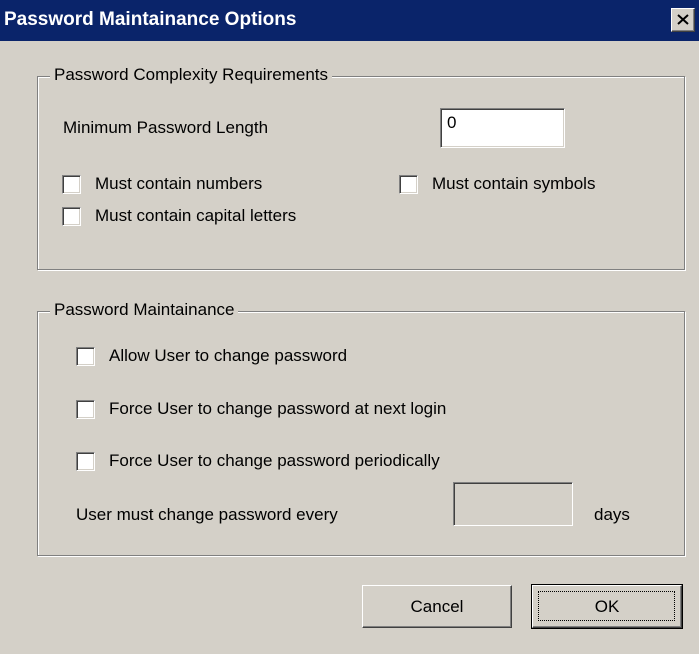  I want to click on min-length-input: 0, so click(502, 128).